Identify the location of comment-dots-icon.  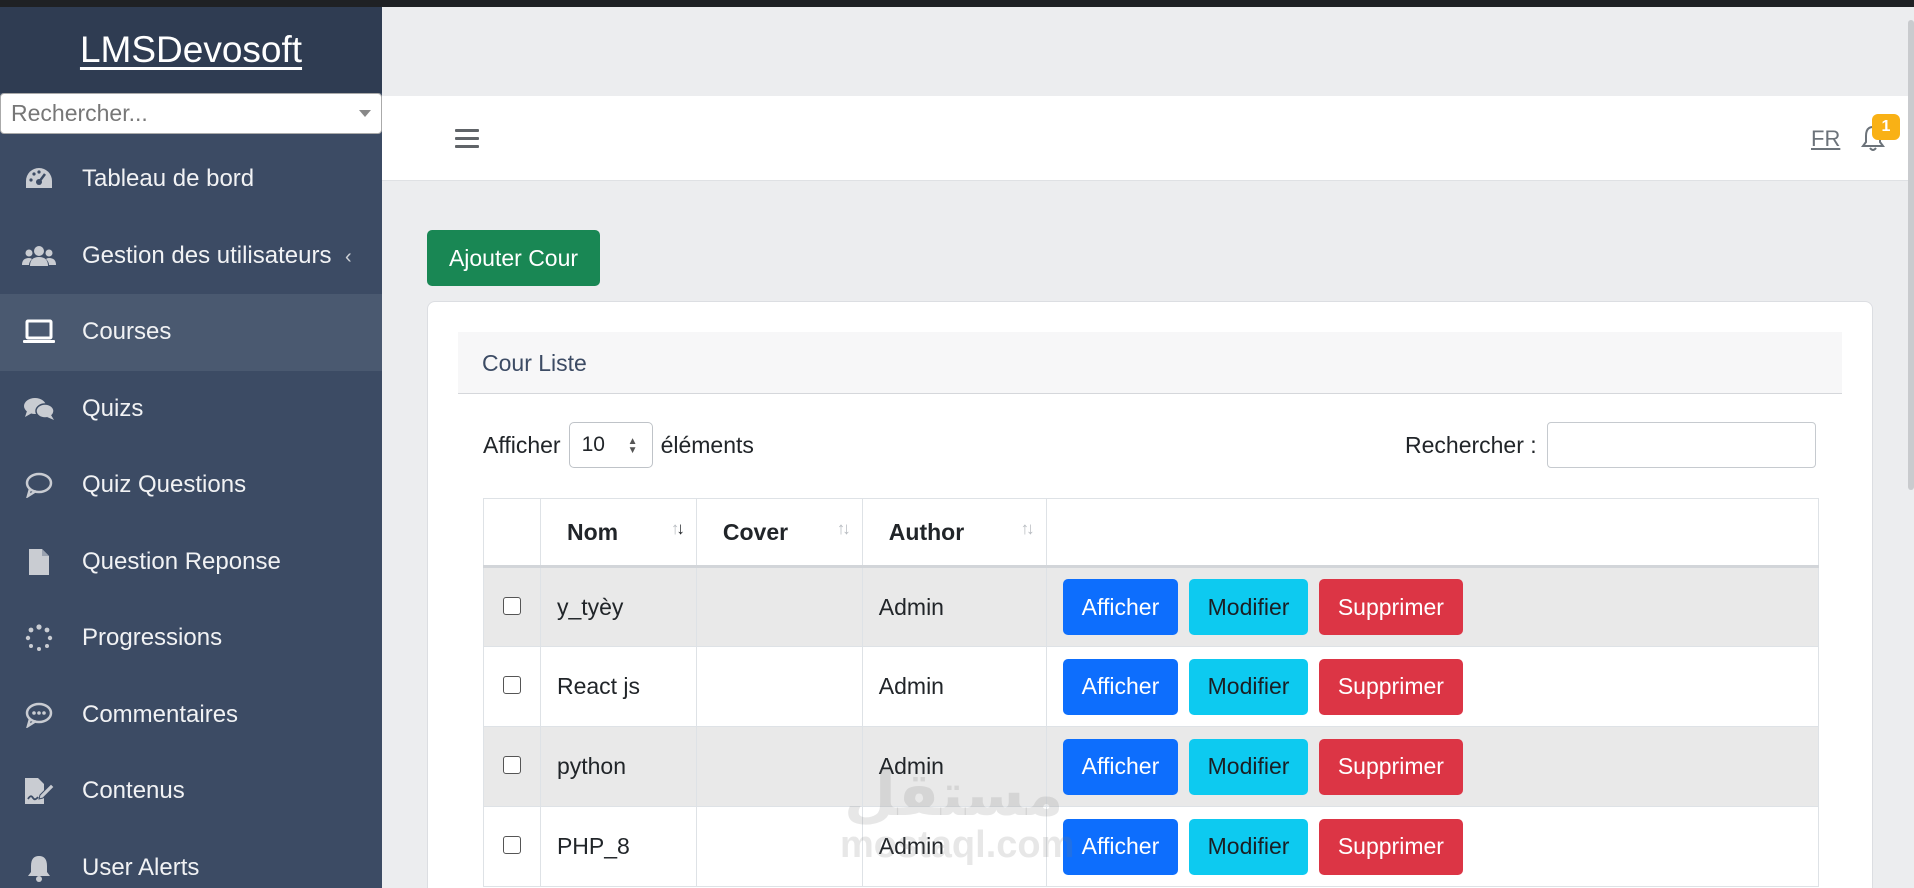
(39, 715).